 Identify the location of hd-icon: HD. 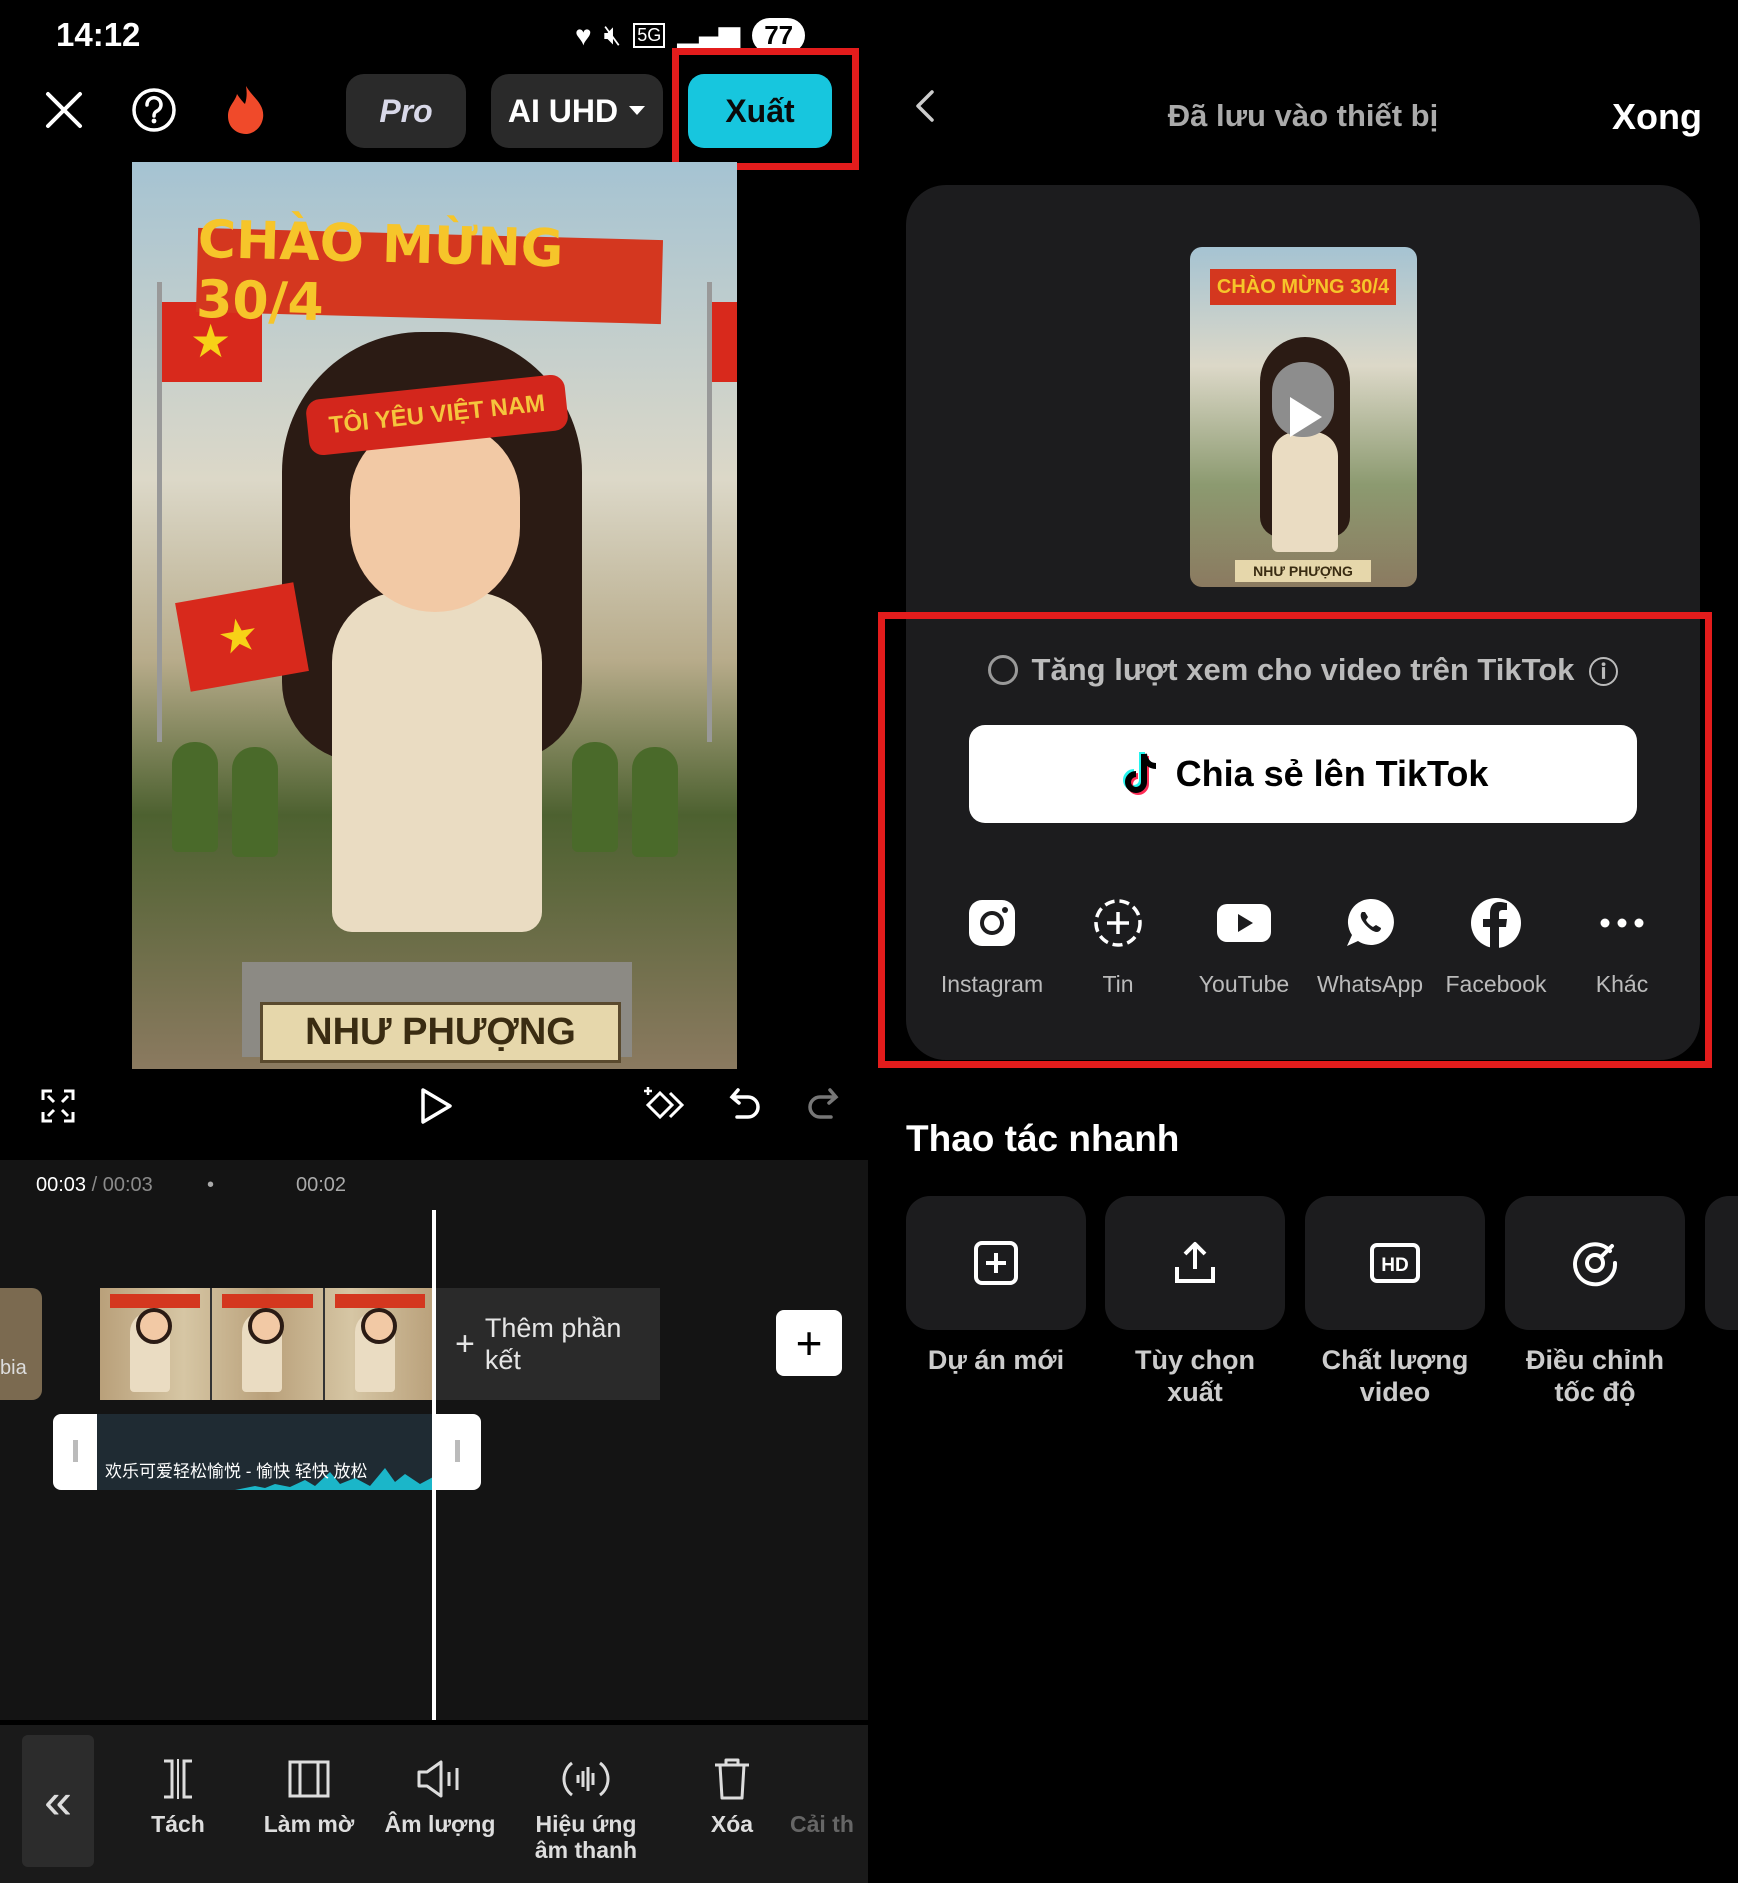
(1395, 1263).